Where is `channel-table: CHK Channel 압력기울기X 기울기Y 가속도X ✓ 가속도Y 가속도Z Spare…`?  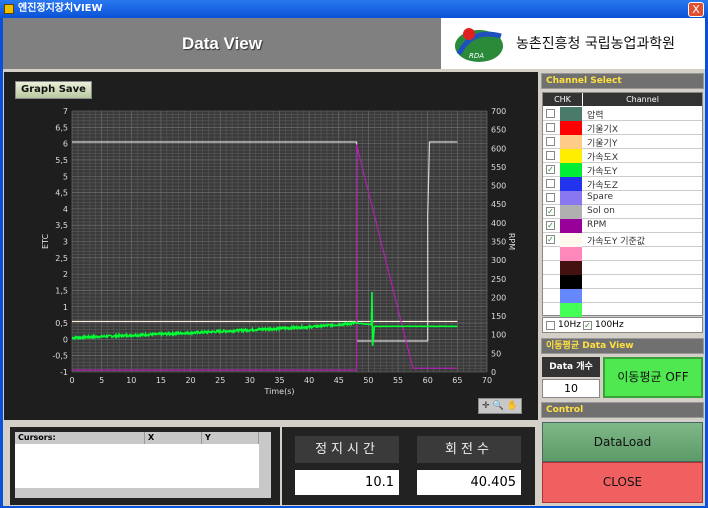 channel-table: CHK Channel 압력기울기X 기울기Y 가속도X ✓ 가속도Y 가속도Z Spare… is located at coordinates (622, 204).